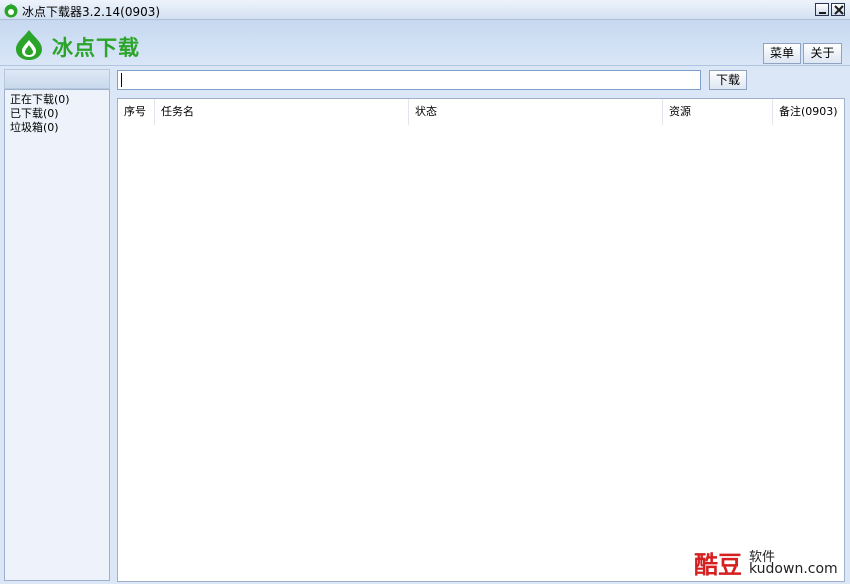 The image size is (850, 584). Describe the element at coordinates (822, 53) in the screenshot. I see `about-button: 关于` at that location.